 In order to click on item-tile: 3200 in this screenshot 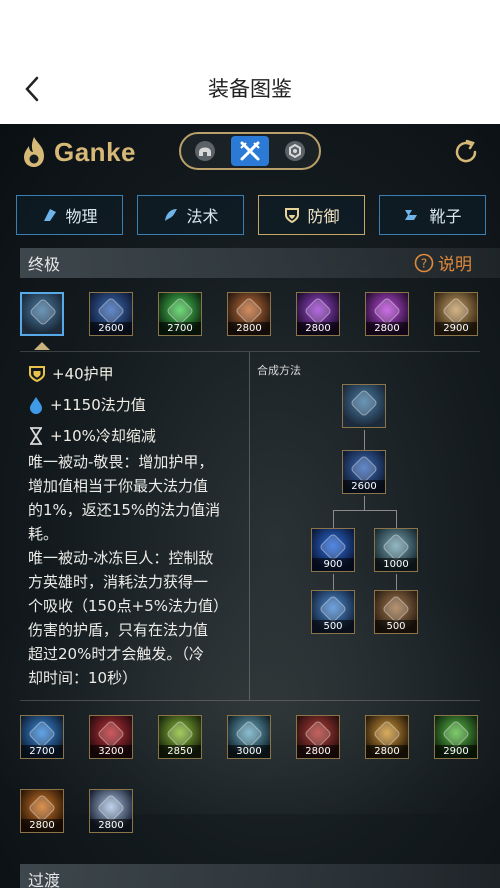, I will do `click(111, 737)`.